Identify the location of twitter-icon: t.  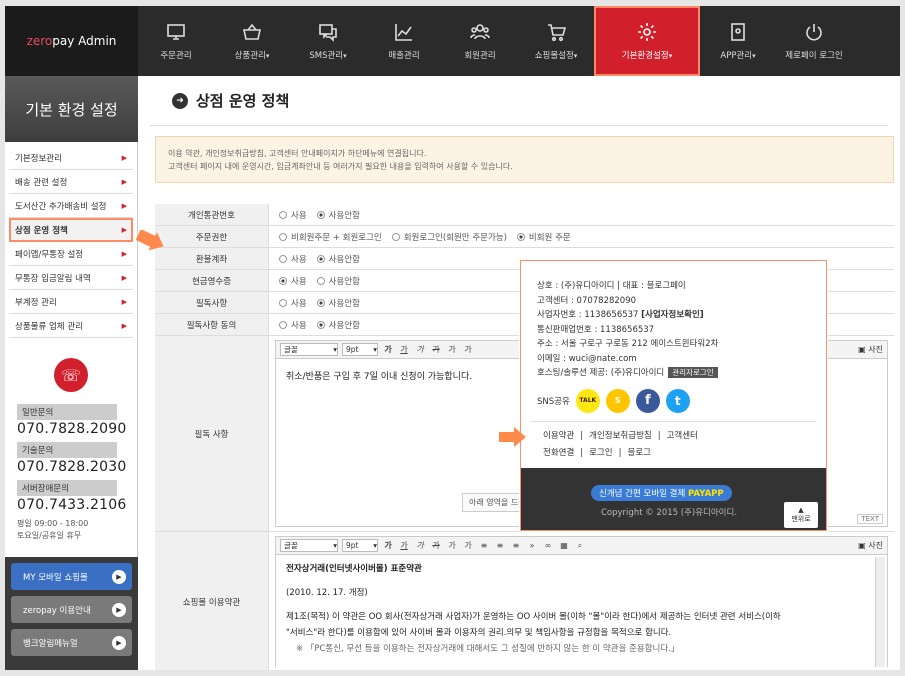
(677, 400).